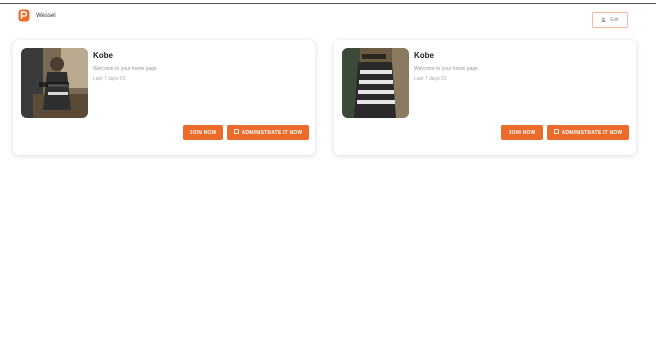 This screenshot has width=656, height=337. Describe the element at coordinates (328, 3) in the screenshot. I see `top-divider` at that location.